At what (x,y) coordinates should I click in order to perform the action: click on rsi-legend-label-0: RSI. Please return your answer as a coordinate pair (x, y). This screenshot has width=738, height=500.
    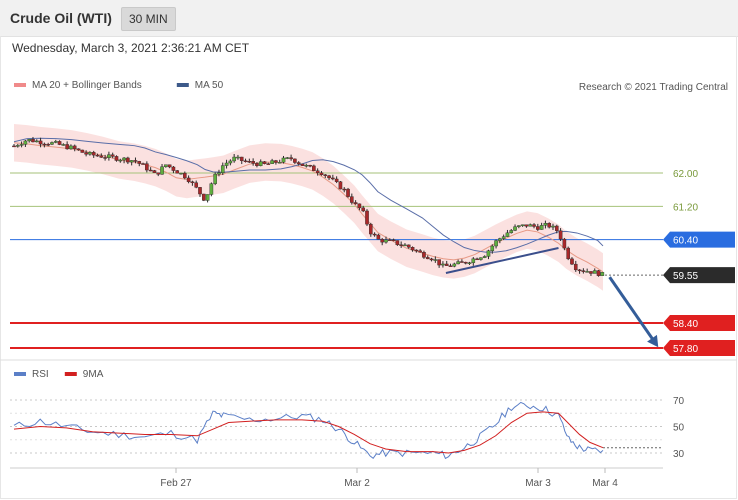
    Looking at the image, I should click on (40, 374).